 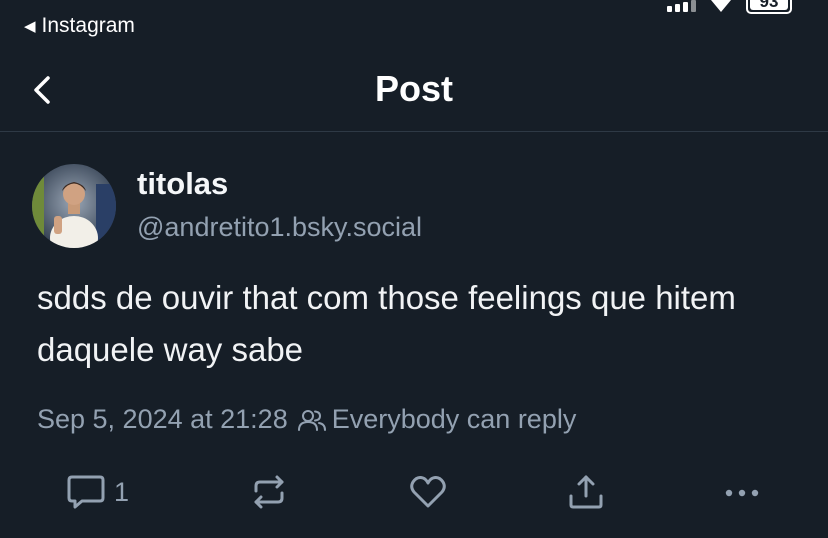 I want to click on author-display-name: titolas, so click(x=182, y=184).